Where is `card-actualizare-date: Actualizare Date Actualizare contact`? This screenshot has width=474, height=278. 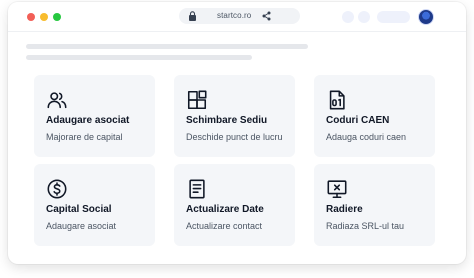 card-actualizare-date: Actualizare Date Actualizare contact is located at coordinates (234, 205).